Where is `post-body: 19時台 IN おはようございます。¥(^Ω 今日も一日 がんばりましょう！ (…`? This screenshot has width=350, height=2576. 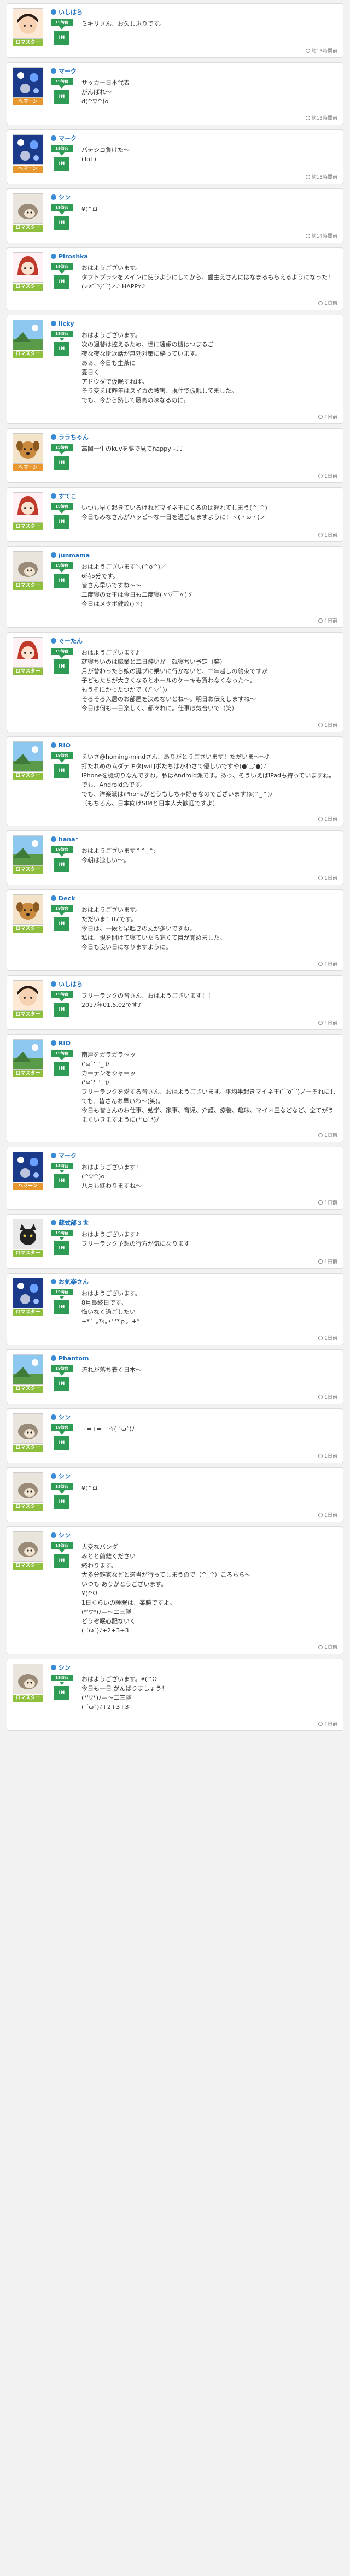
post-body: 19時台 IN おはようございます。¥(^Ω 今日も一日 がんばりましょう！ (… is located at coordinates (194, 1699).